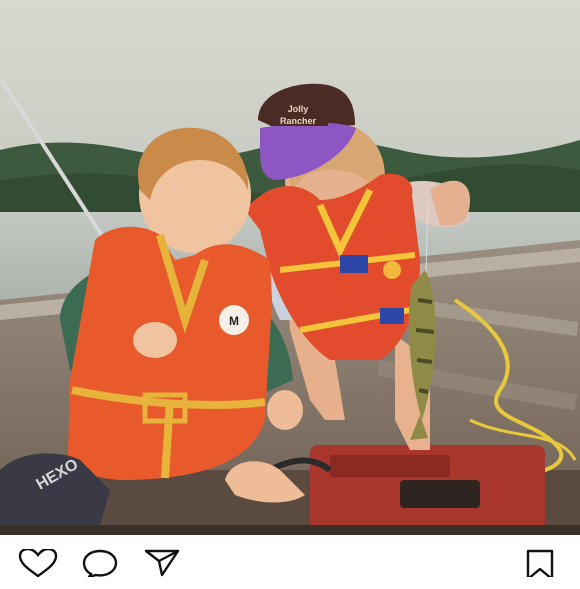 Image resolution: width=580 pixels, height=589 pixels. Describe the element at coordinates (234, 321) in the screenshot. I see `vest-logo-text: M` at that location.